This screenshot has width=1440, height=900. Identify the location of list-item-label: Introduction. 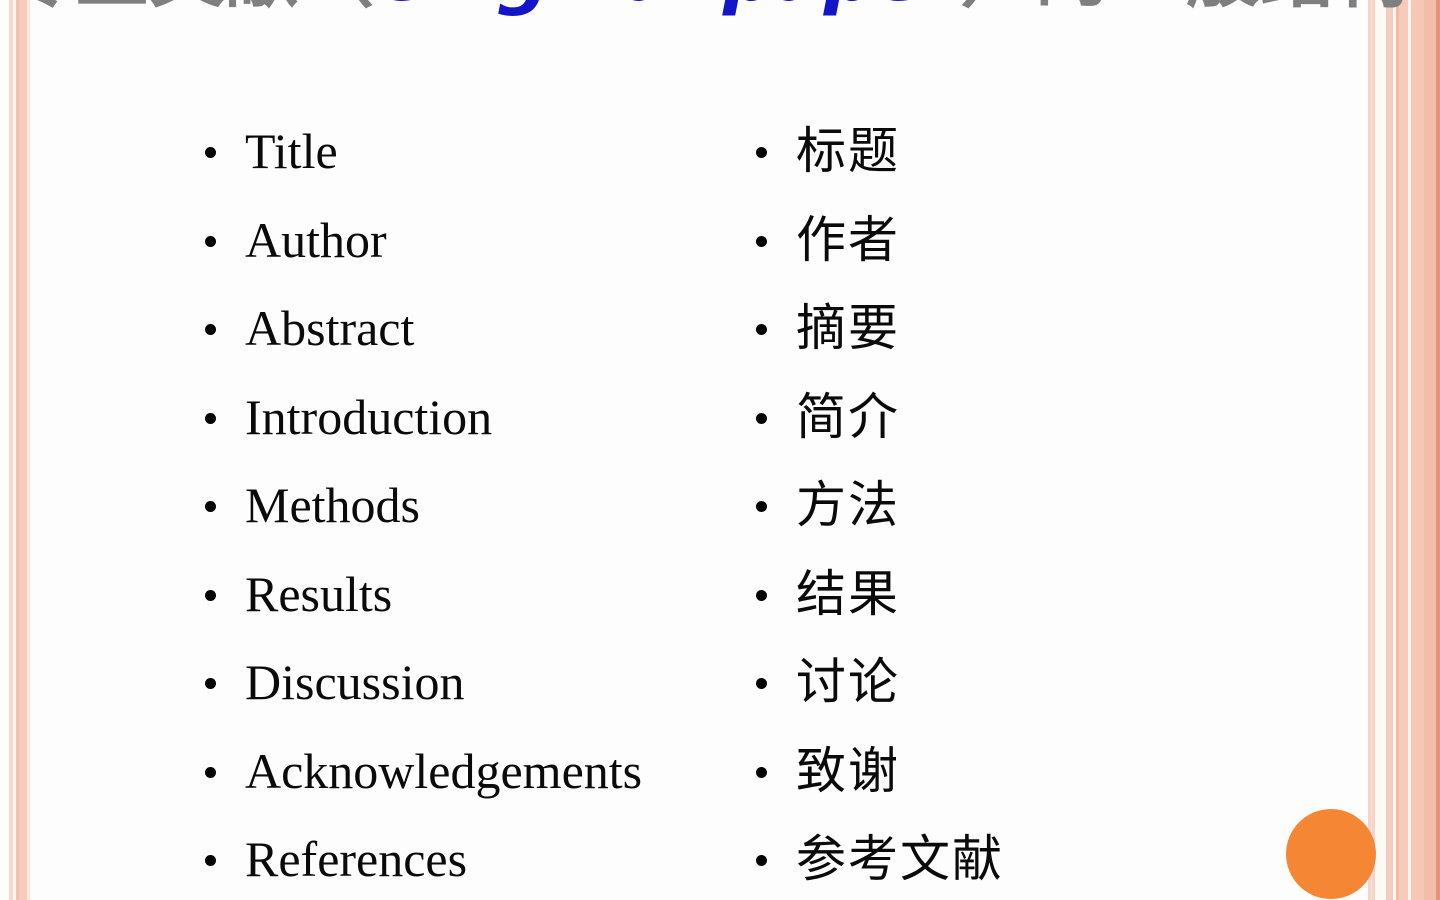
(369, 416).